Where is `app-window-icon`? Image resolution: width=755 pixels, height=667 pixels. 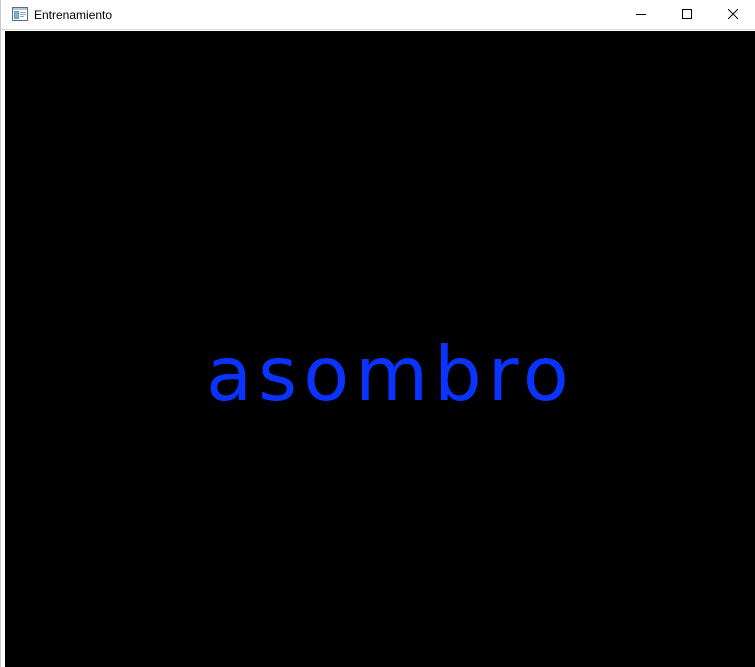 app-window-icon is located at coordinates (20, 14).